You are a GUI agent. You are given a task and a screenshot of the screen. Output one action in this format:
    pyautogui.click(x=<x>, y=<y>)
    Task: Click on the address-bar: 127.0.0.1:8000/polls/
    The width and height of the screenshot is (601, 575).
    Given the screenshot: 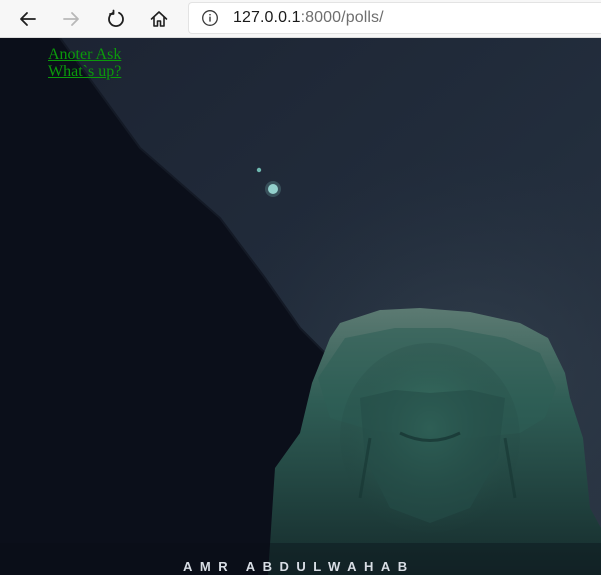 What is the action you would take?
    pyautogui.click(x=394, y=18)
    